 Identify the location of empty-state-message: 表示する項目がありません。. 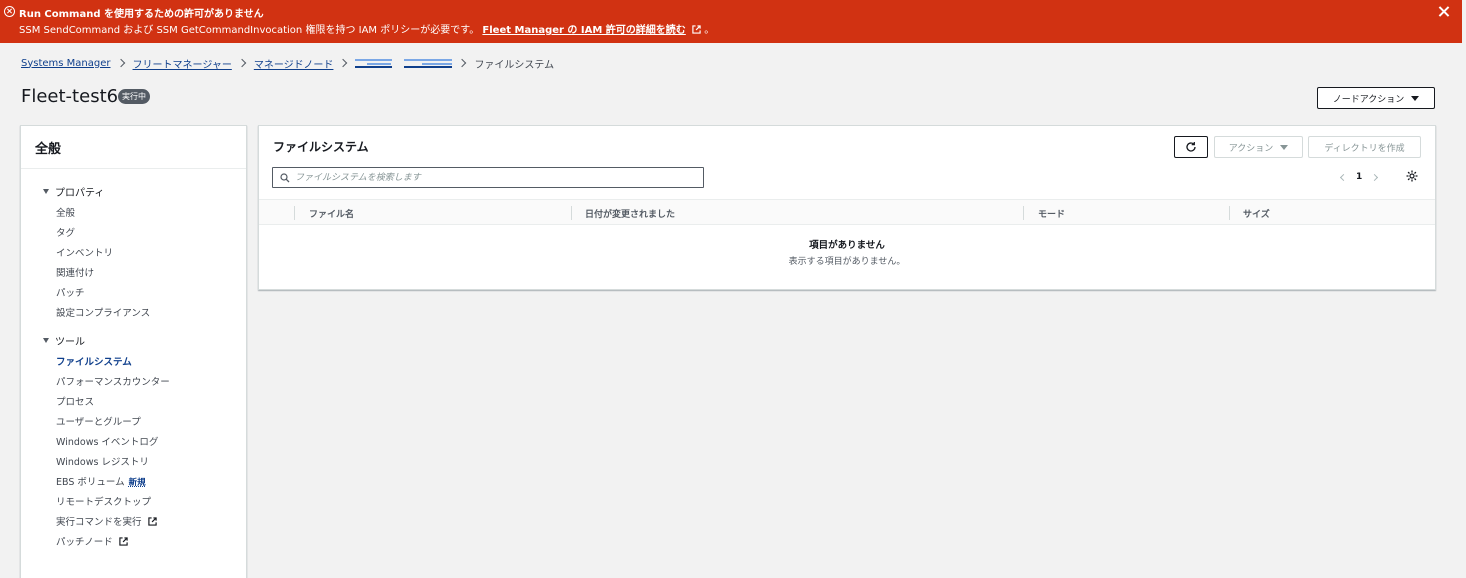
(847, 262).